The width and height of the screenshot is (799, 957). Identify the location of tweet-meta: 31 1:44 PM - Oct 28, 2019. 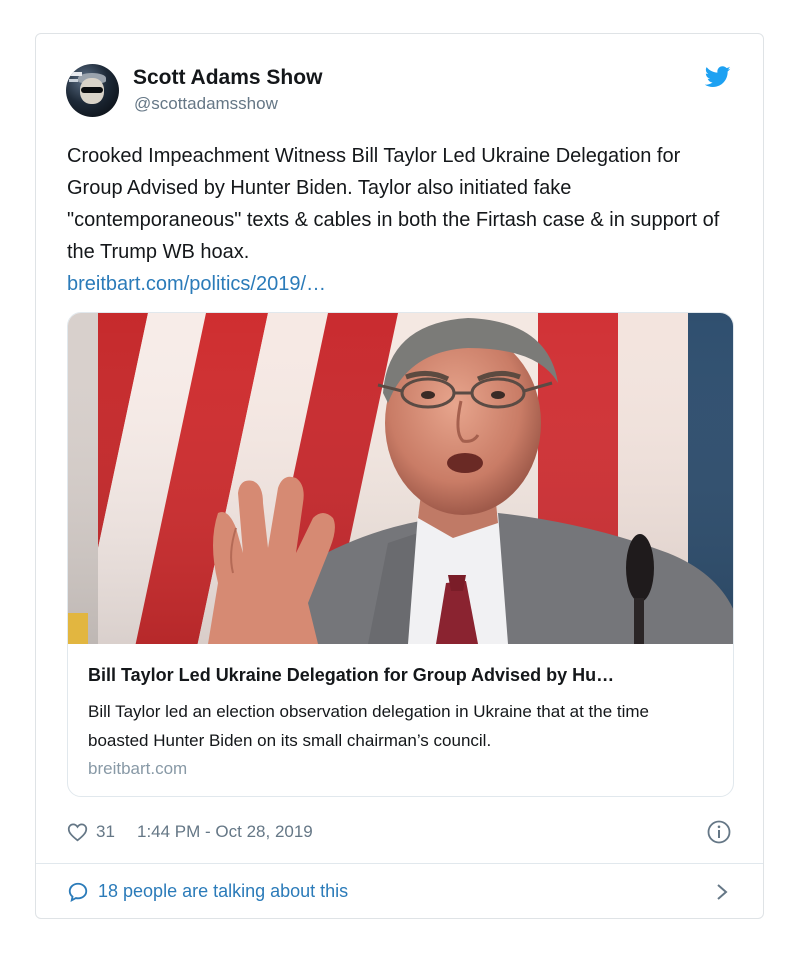
(400, 833).